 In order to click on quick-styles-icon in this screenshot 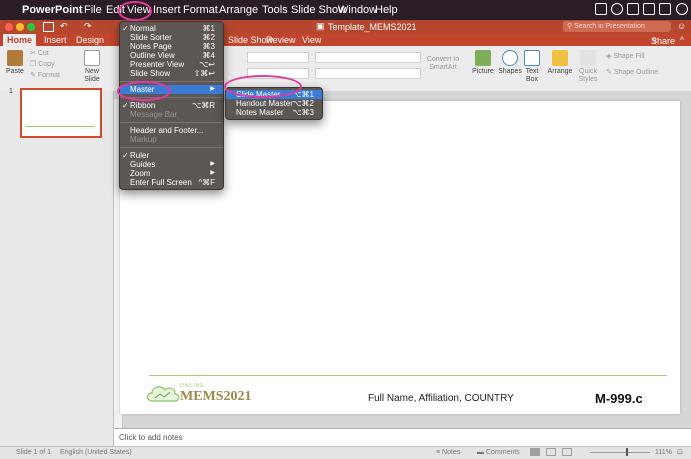, I will do `click(588, 58)`.